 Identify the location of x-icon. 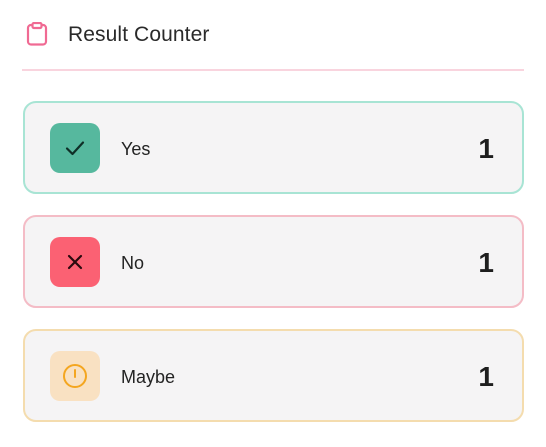
(75, 262).